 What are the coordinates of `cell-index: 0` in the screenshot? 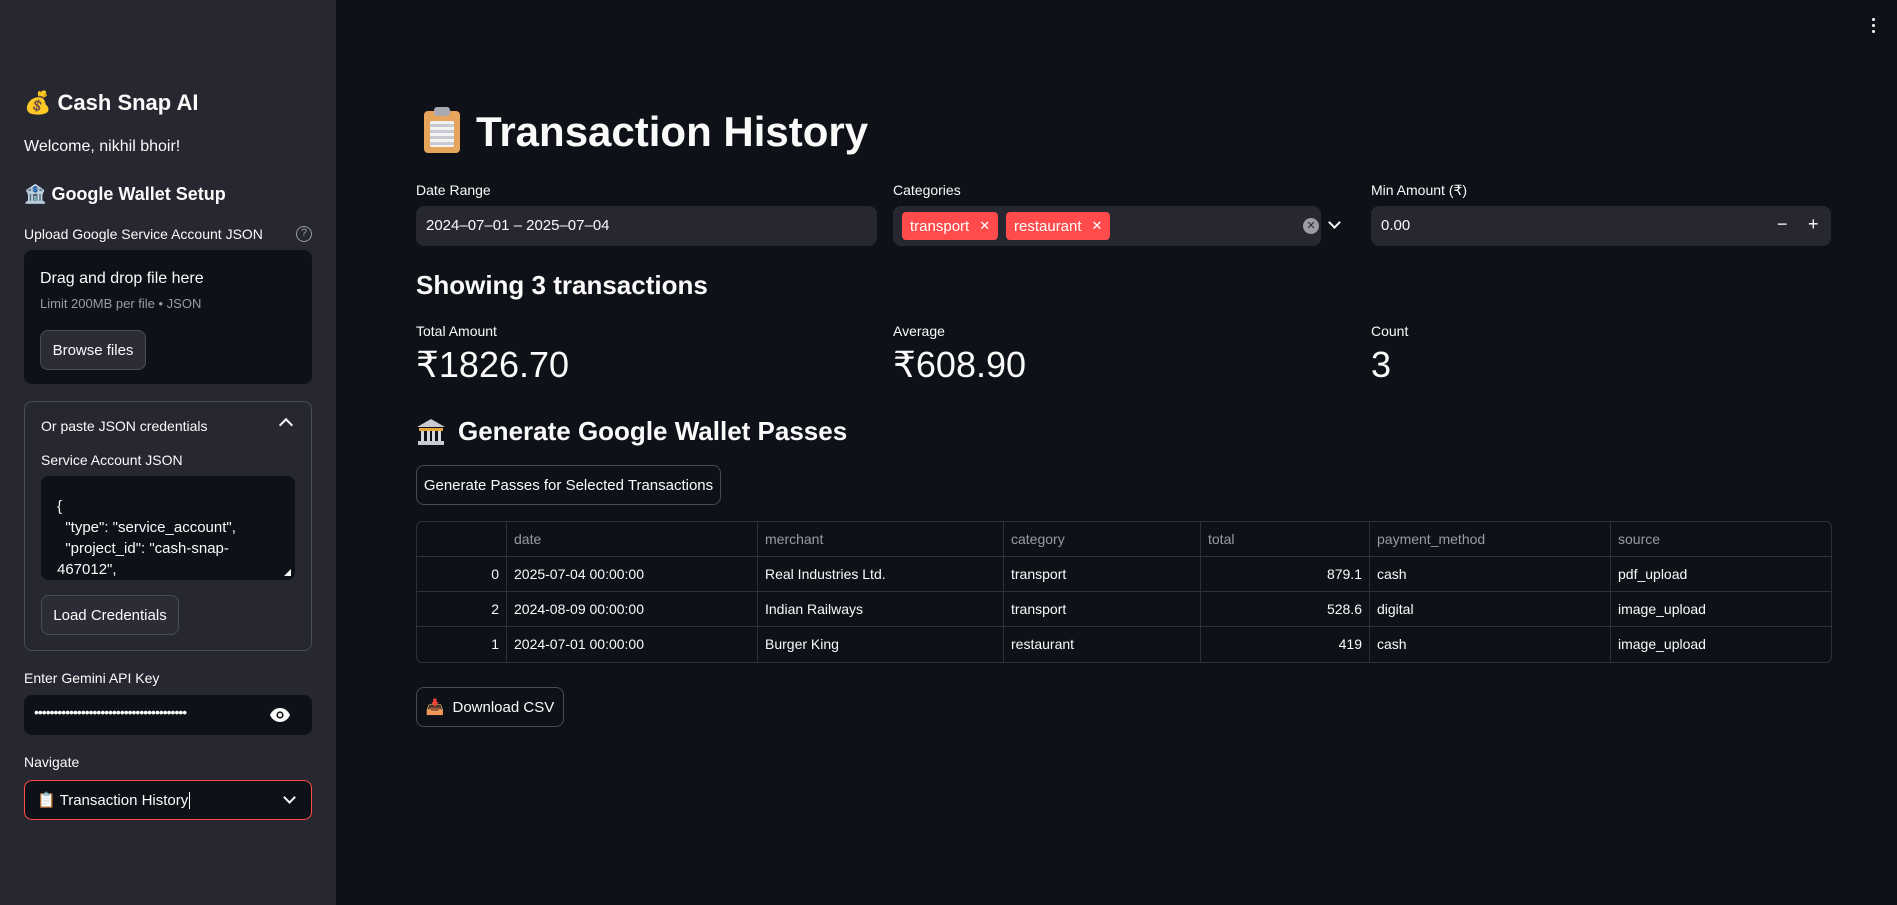 It's located at (462, 574).